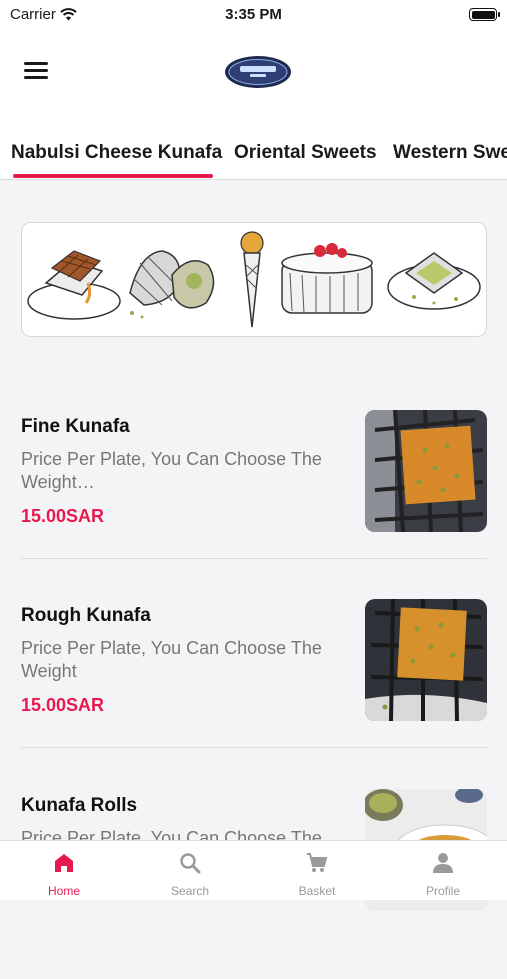  I want to click on active-tab-indicator, so click(113, 176).